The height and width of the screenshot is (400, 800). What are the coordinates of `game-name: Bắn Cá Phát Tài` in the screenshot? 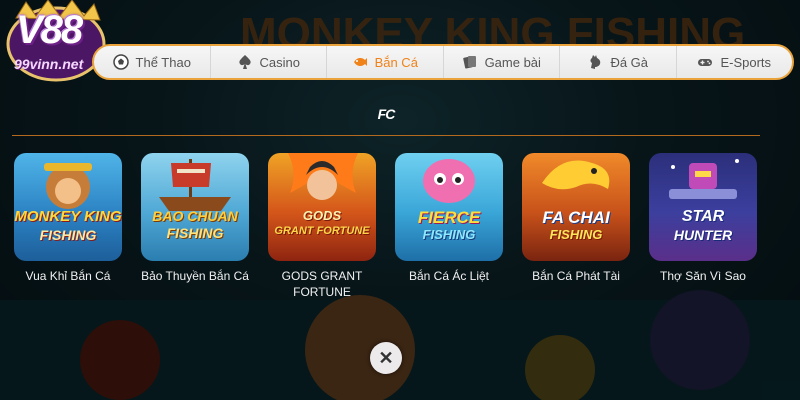 It's located at (576, 276).